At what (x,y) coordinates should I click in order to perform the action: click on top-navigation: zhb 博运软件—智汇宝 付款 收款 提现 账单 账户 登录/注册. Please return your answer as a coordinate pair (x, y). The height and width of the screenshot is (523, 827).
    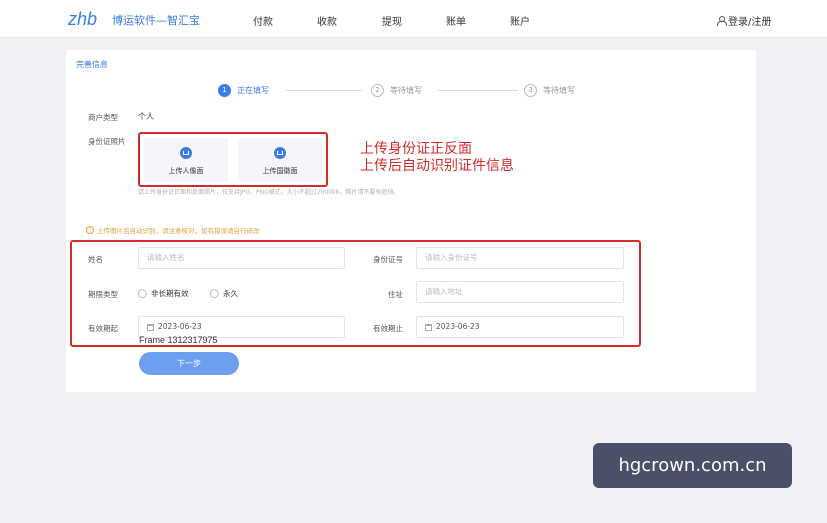
    Looking at the image, I should click on (413, 19).